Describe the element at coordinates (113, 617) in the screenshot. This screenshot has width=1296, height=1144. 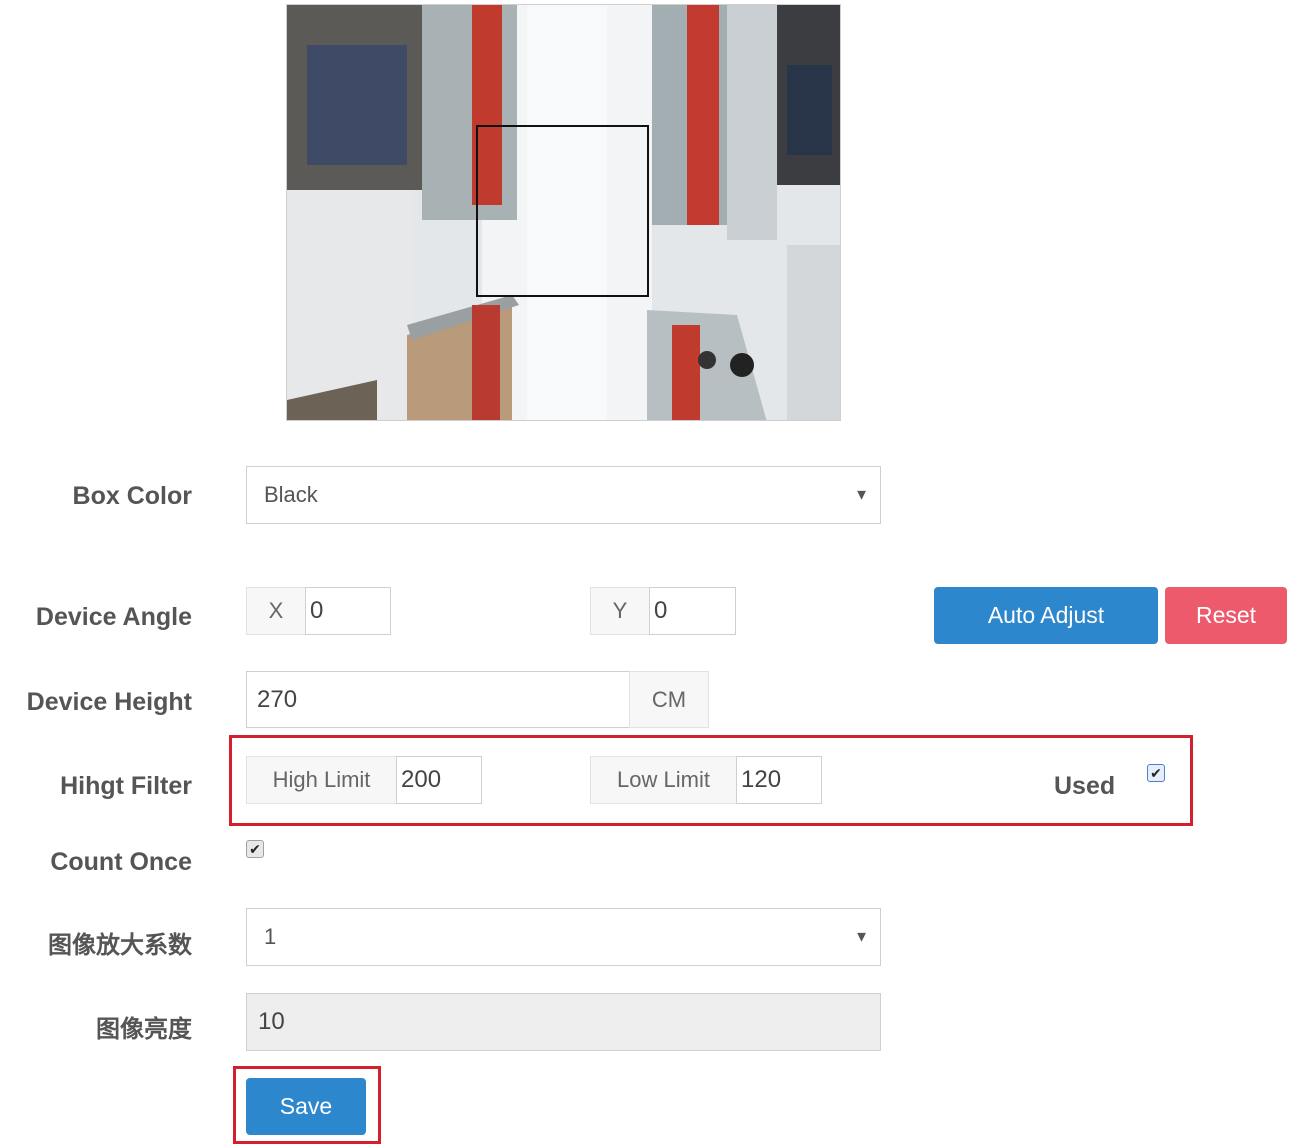
I see `device-angle-label: Device Angle` at that location.